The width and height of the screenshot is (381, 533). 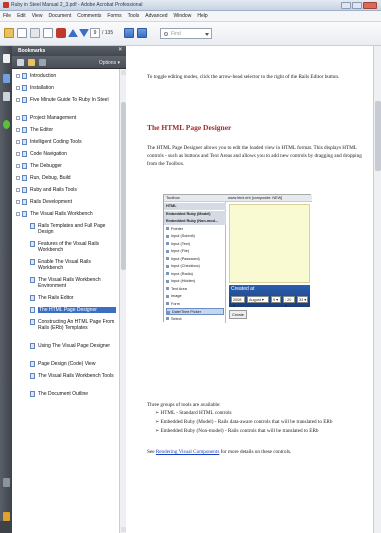 What do you see at coordinates (195, 304) in the screenshot?
I see `toolbox-item: Form` at bounding box center [195, 304].